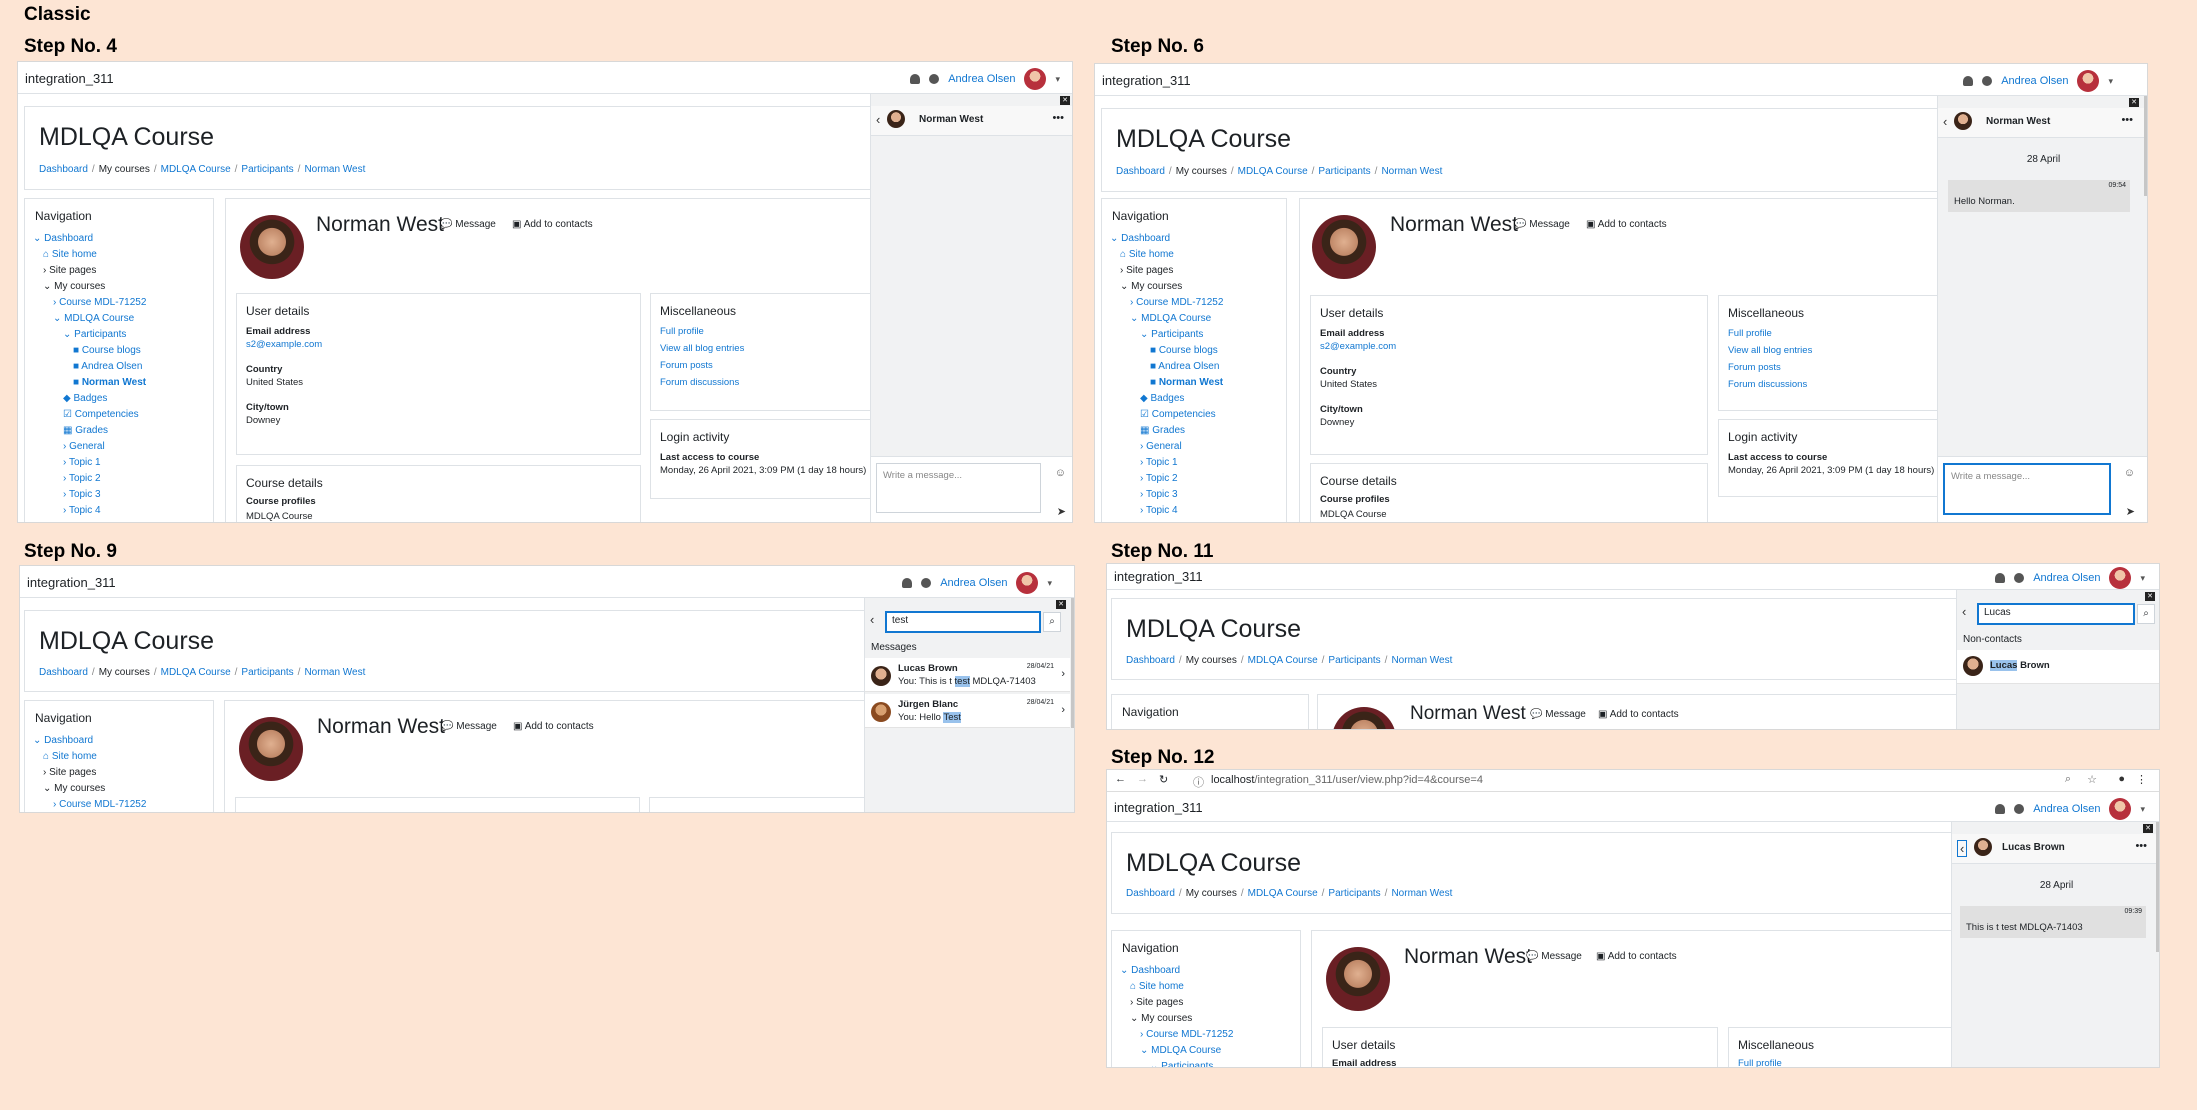  What do you see at coordinates (2141, 779) in the screenshot?
I see `menu-icon: ⋮` at bounding box center [2141, 779].